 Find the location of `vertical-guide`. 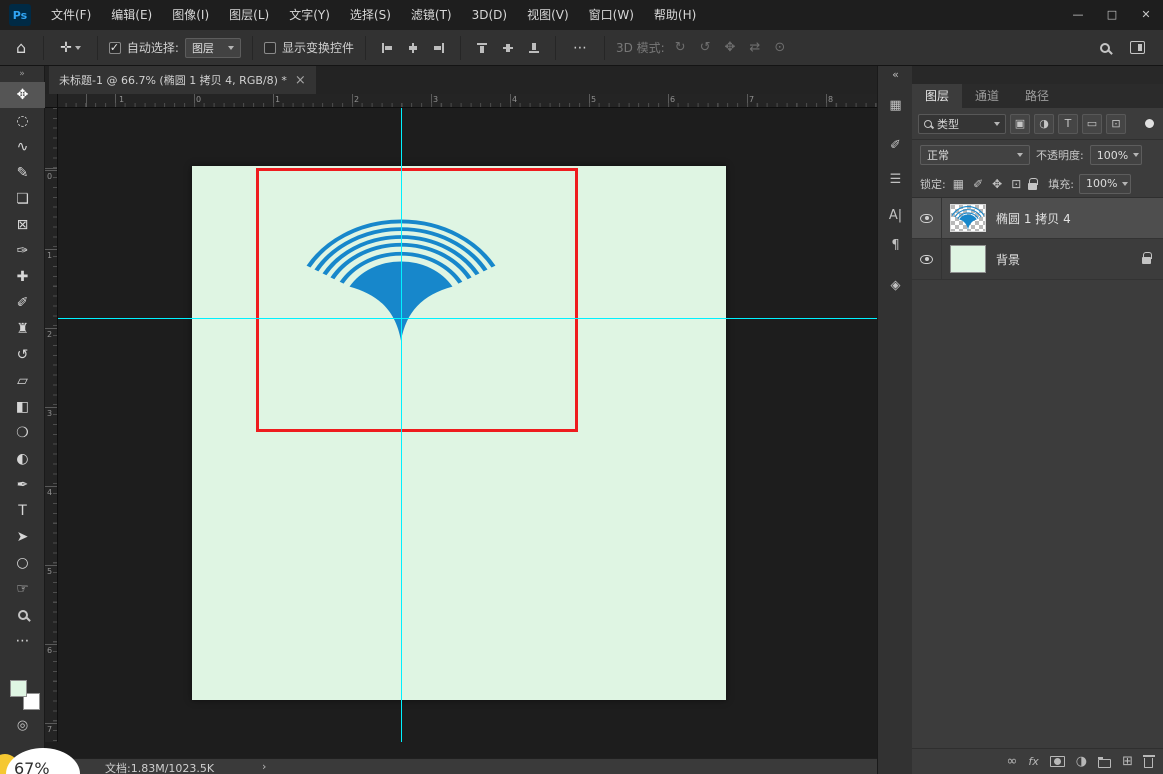

vertical-guide is located at coordinates (401, 425).